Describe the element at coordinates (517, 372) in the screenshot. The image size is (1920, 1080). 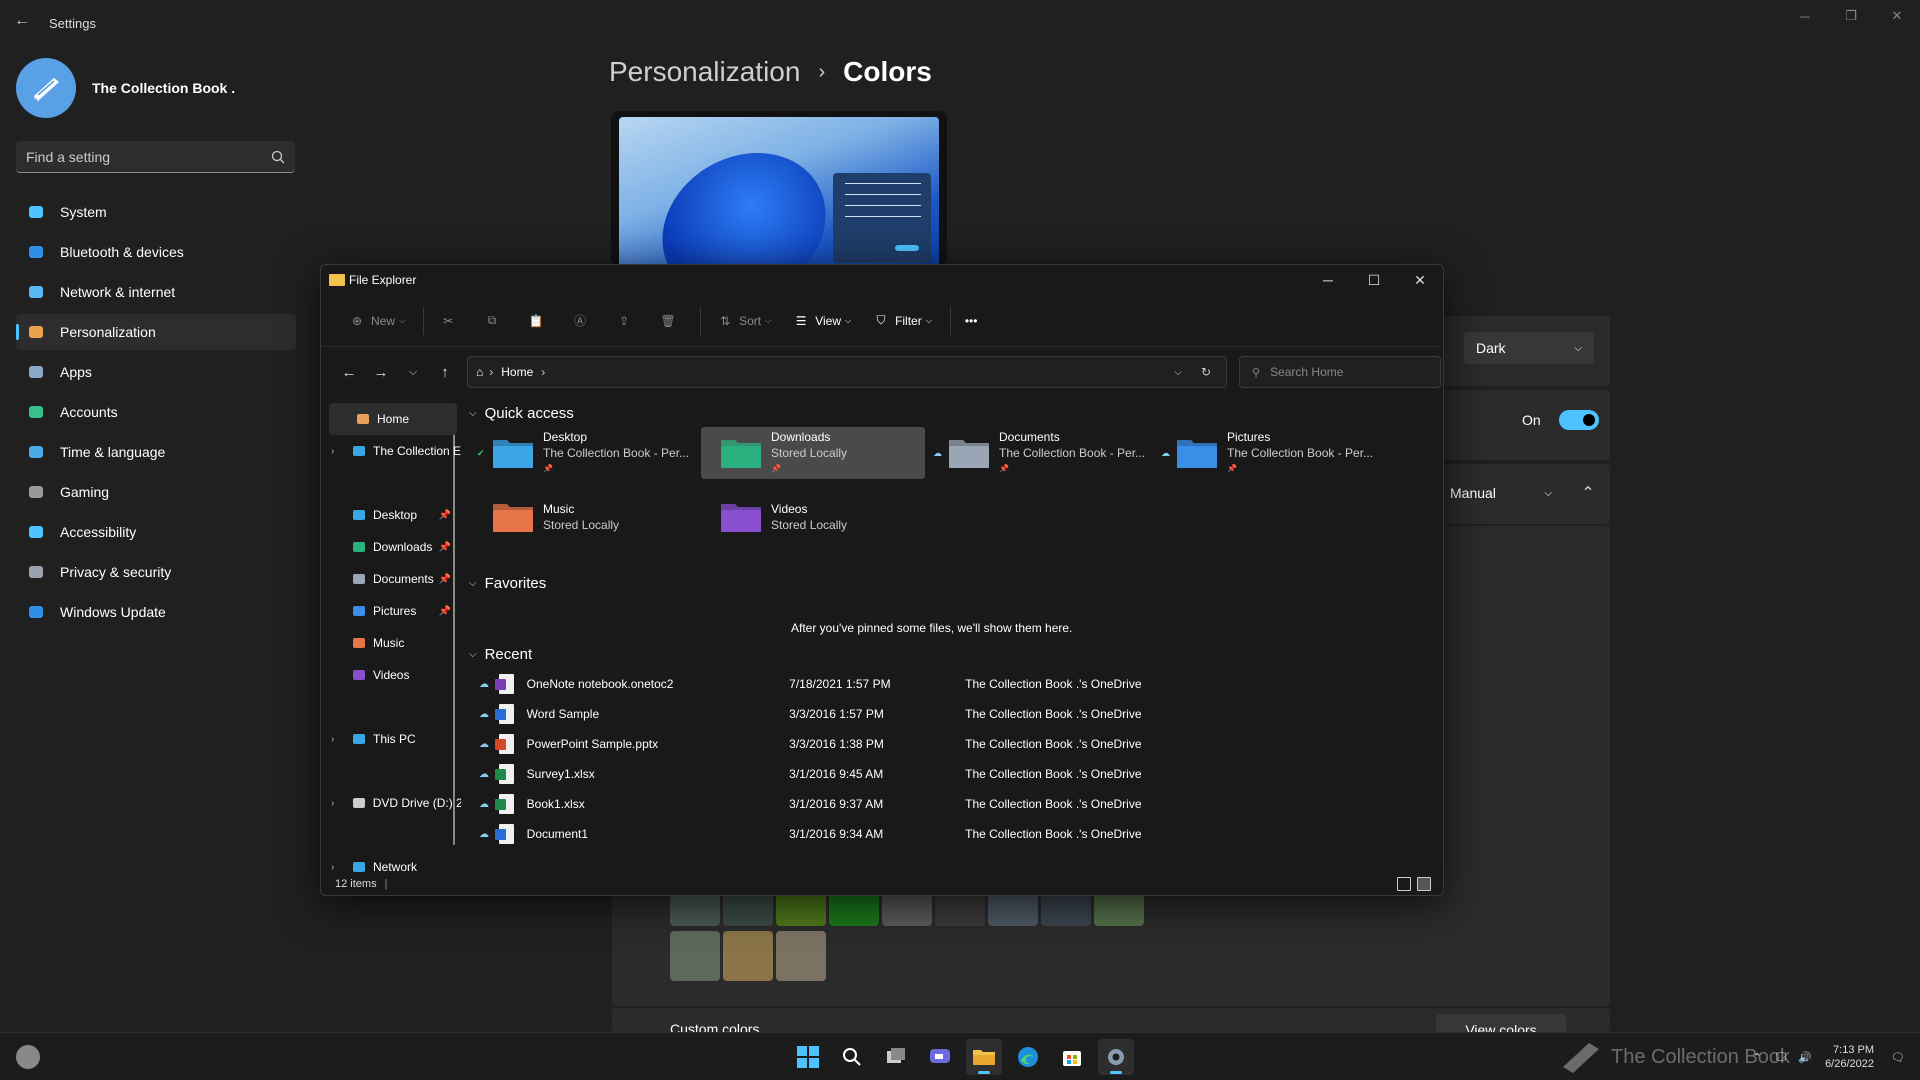
I see `address-home: Home` at that location.